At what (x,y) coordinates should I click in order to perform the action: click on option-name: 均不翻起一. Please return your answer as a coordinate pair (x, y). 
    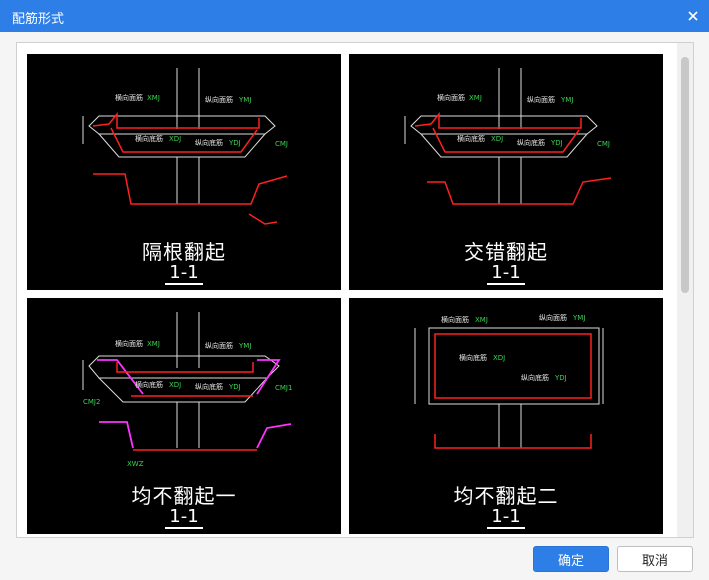
    Looking at the image, I should click on (184, 496).